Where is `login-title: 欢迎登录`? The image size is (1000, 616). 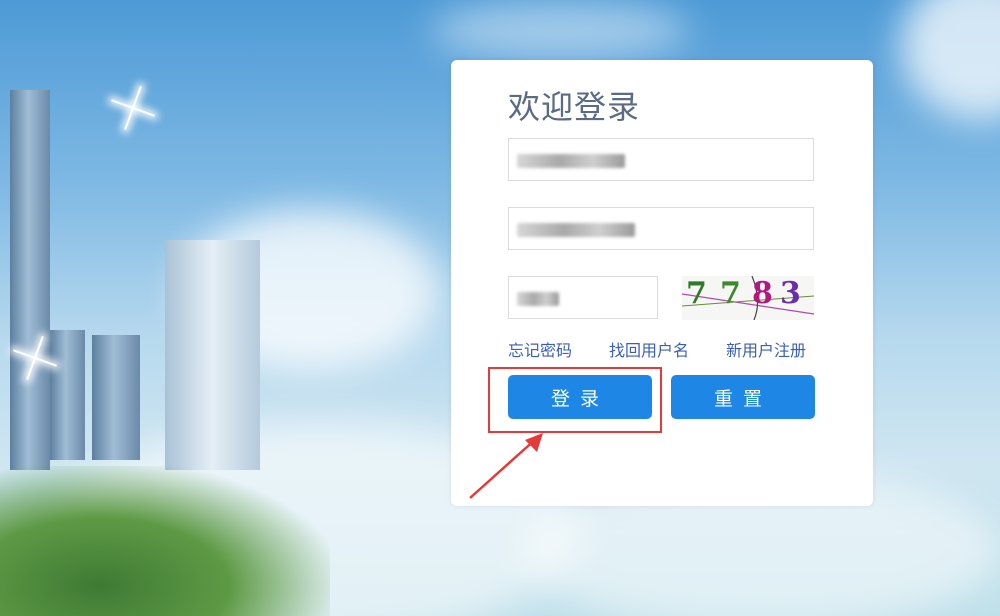
login-title: 欢迎登录 is located at coordinates (574, 107).